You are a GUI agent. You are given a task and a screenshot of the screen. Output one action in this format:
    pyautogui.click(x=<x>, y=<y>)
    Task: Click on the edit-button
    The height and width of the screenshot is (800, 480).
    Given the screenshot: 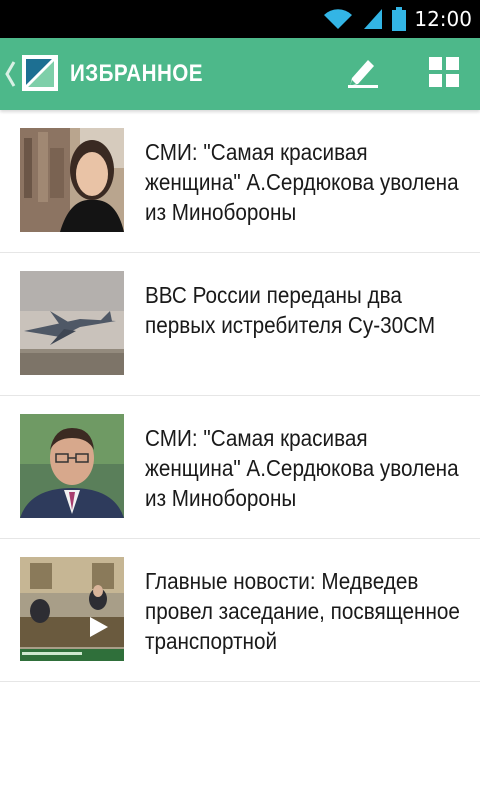 What is the action you would take?
    pyautogui.click(x=362, y=74)
    